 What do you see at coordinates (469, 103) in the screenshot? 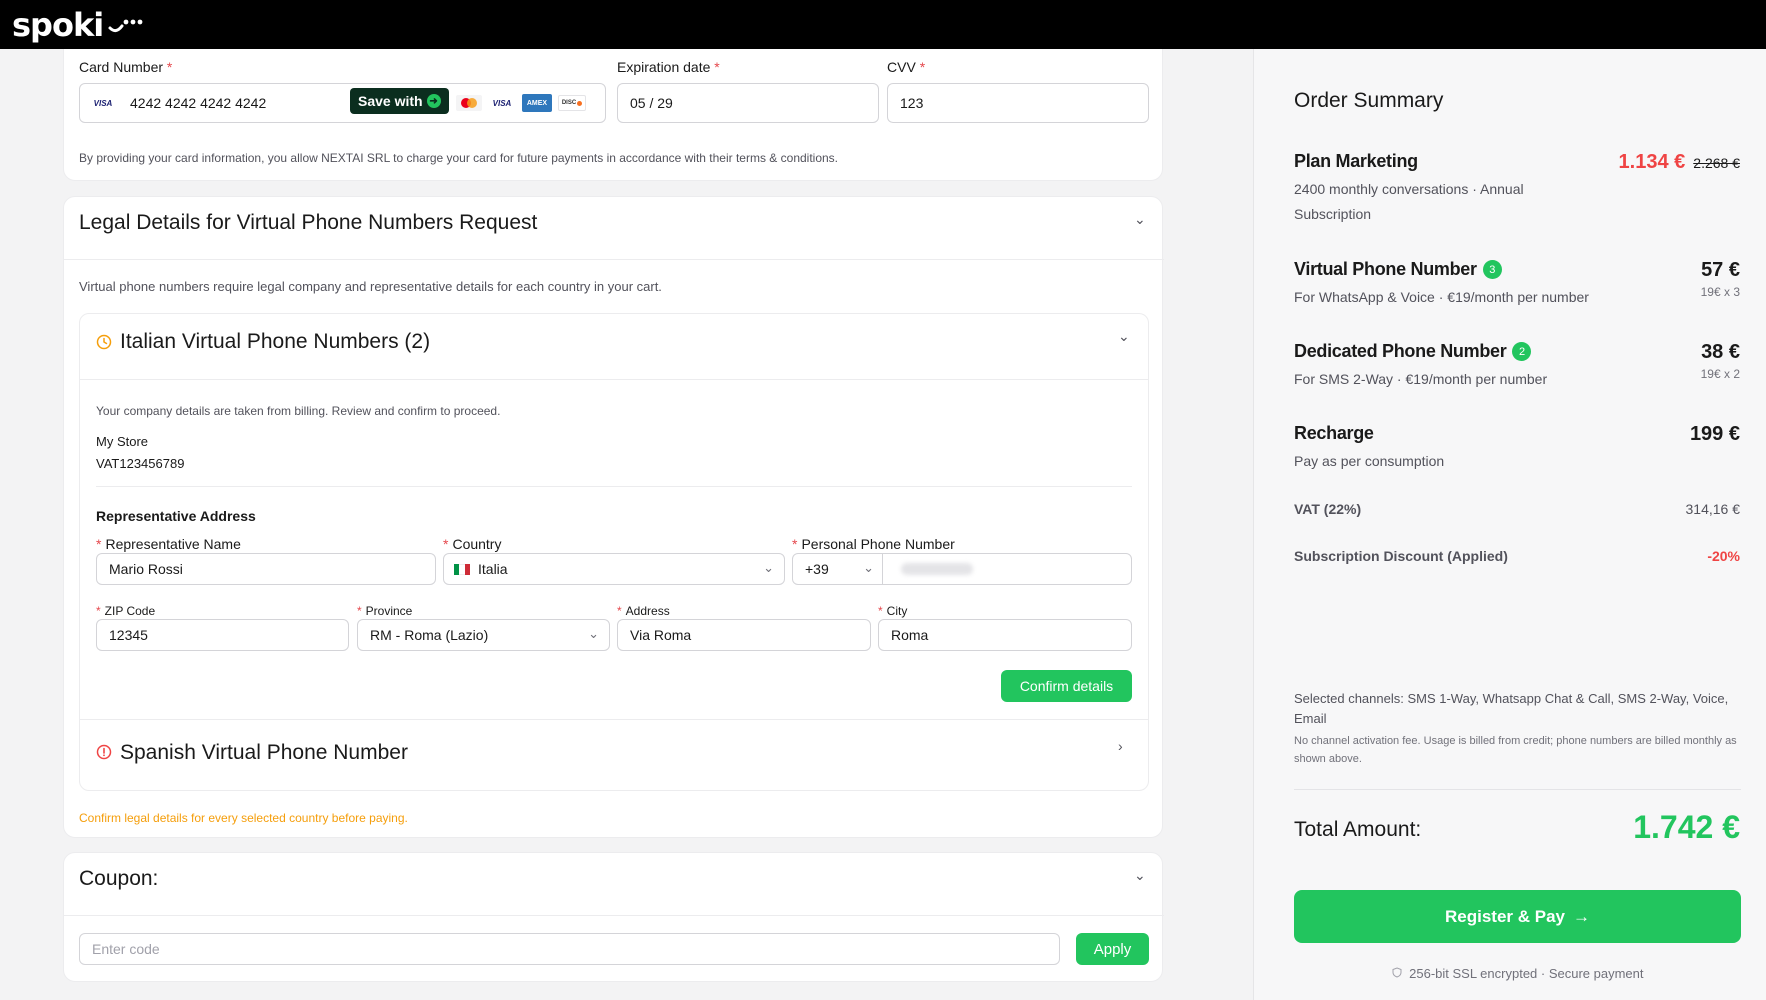
I see `mastercard-icon` at bounding box center [469, 103].